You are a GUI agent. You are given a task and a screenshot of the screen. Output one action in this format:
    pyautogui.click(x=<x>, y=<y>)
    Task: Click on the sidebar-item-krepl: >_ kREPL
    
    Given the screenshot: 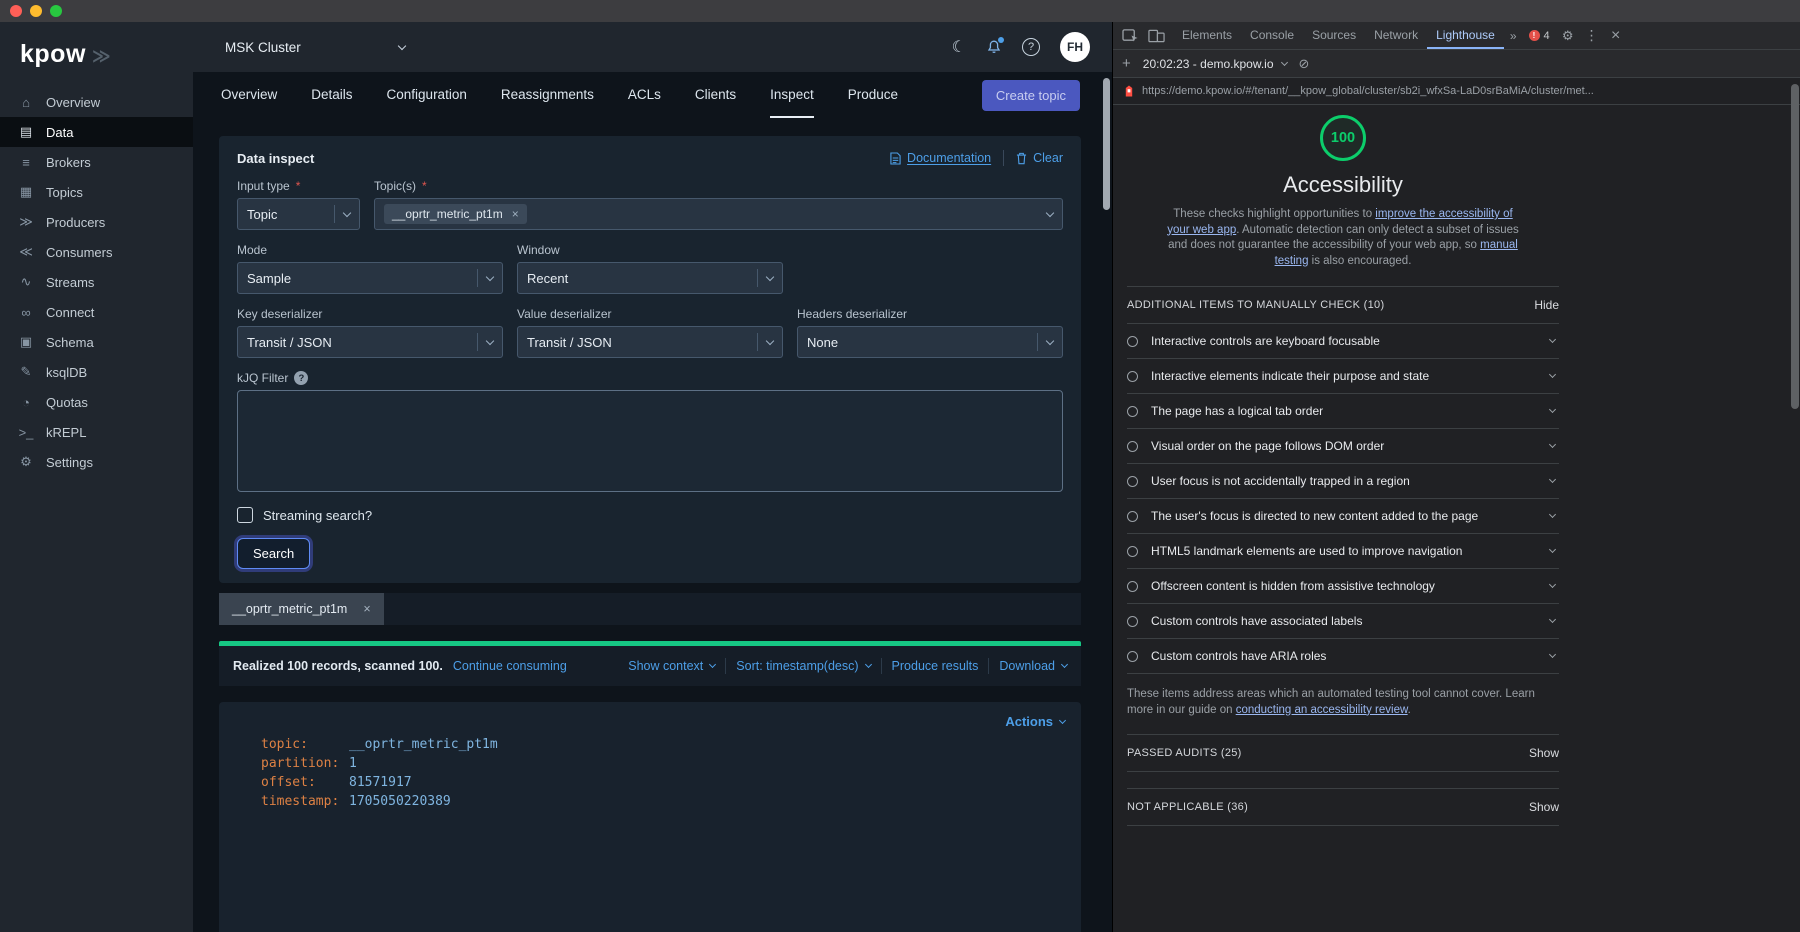 What is the action you would take?
    pyautogui.click(x=96, y=432)
    